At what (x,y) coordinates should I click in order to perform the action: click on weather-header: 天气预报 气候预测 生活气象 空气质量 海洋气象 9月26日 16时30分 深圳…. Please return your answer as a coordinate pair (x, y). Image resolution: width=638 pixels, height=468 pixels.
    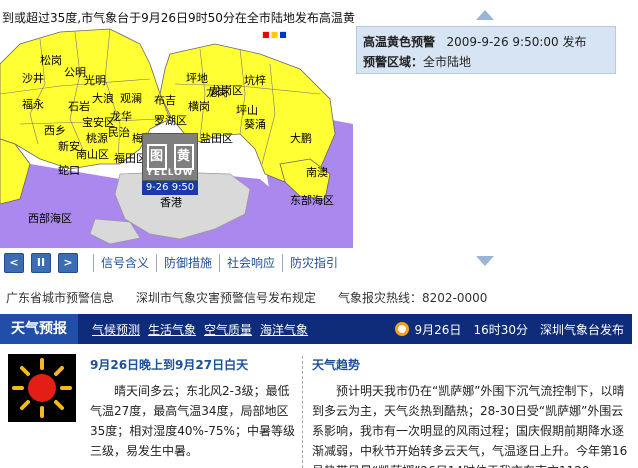
    Looking at the image, I should click on (316, 329).